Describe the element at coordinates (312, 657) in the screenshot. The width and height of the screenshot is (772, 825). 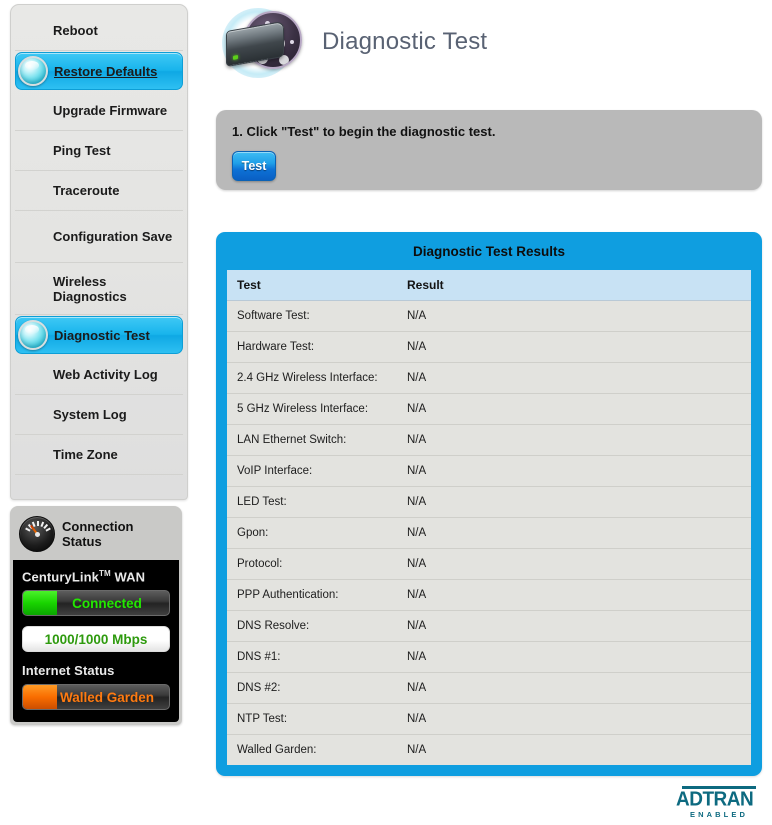
I see `result-test-name: DNS #1:` at that location.